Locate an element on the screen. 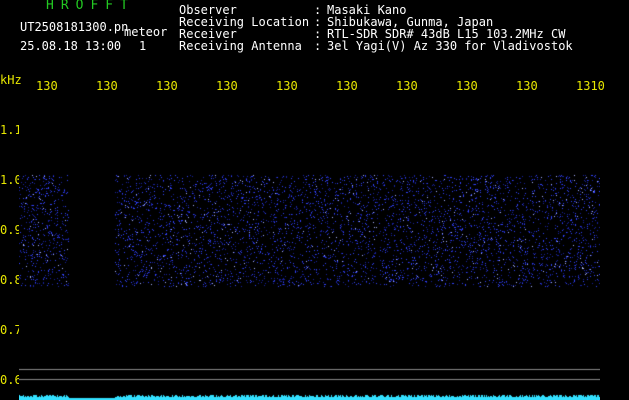 This screenshot has height=400, width=629. event-count: 1 is located at coordinates (143, 46).